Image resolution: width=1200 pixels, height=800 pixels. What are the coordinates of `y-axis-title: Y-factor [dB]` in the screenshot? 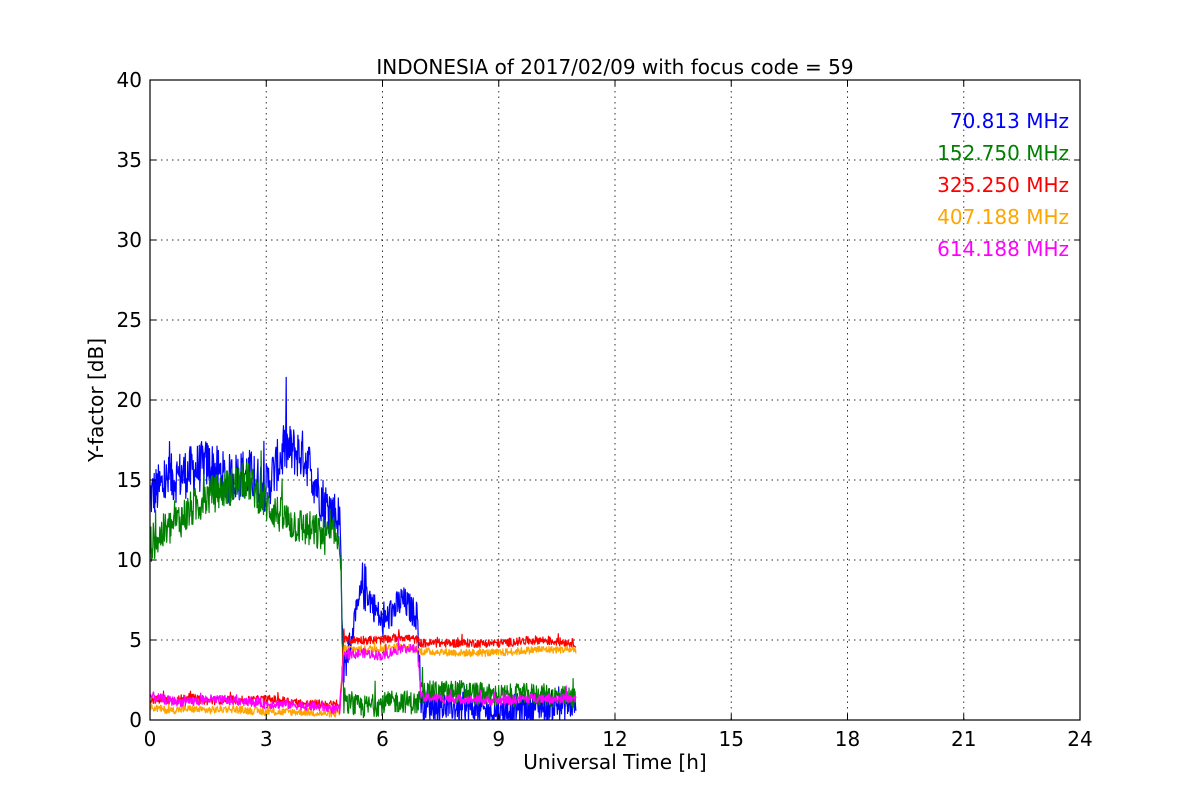 It's located at (96, 400).